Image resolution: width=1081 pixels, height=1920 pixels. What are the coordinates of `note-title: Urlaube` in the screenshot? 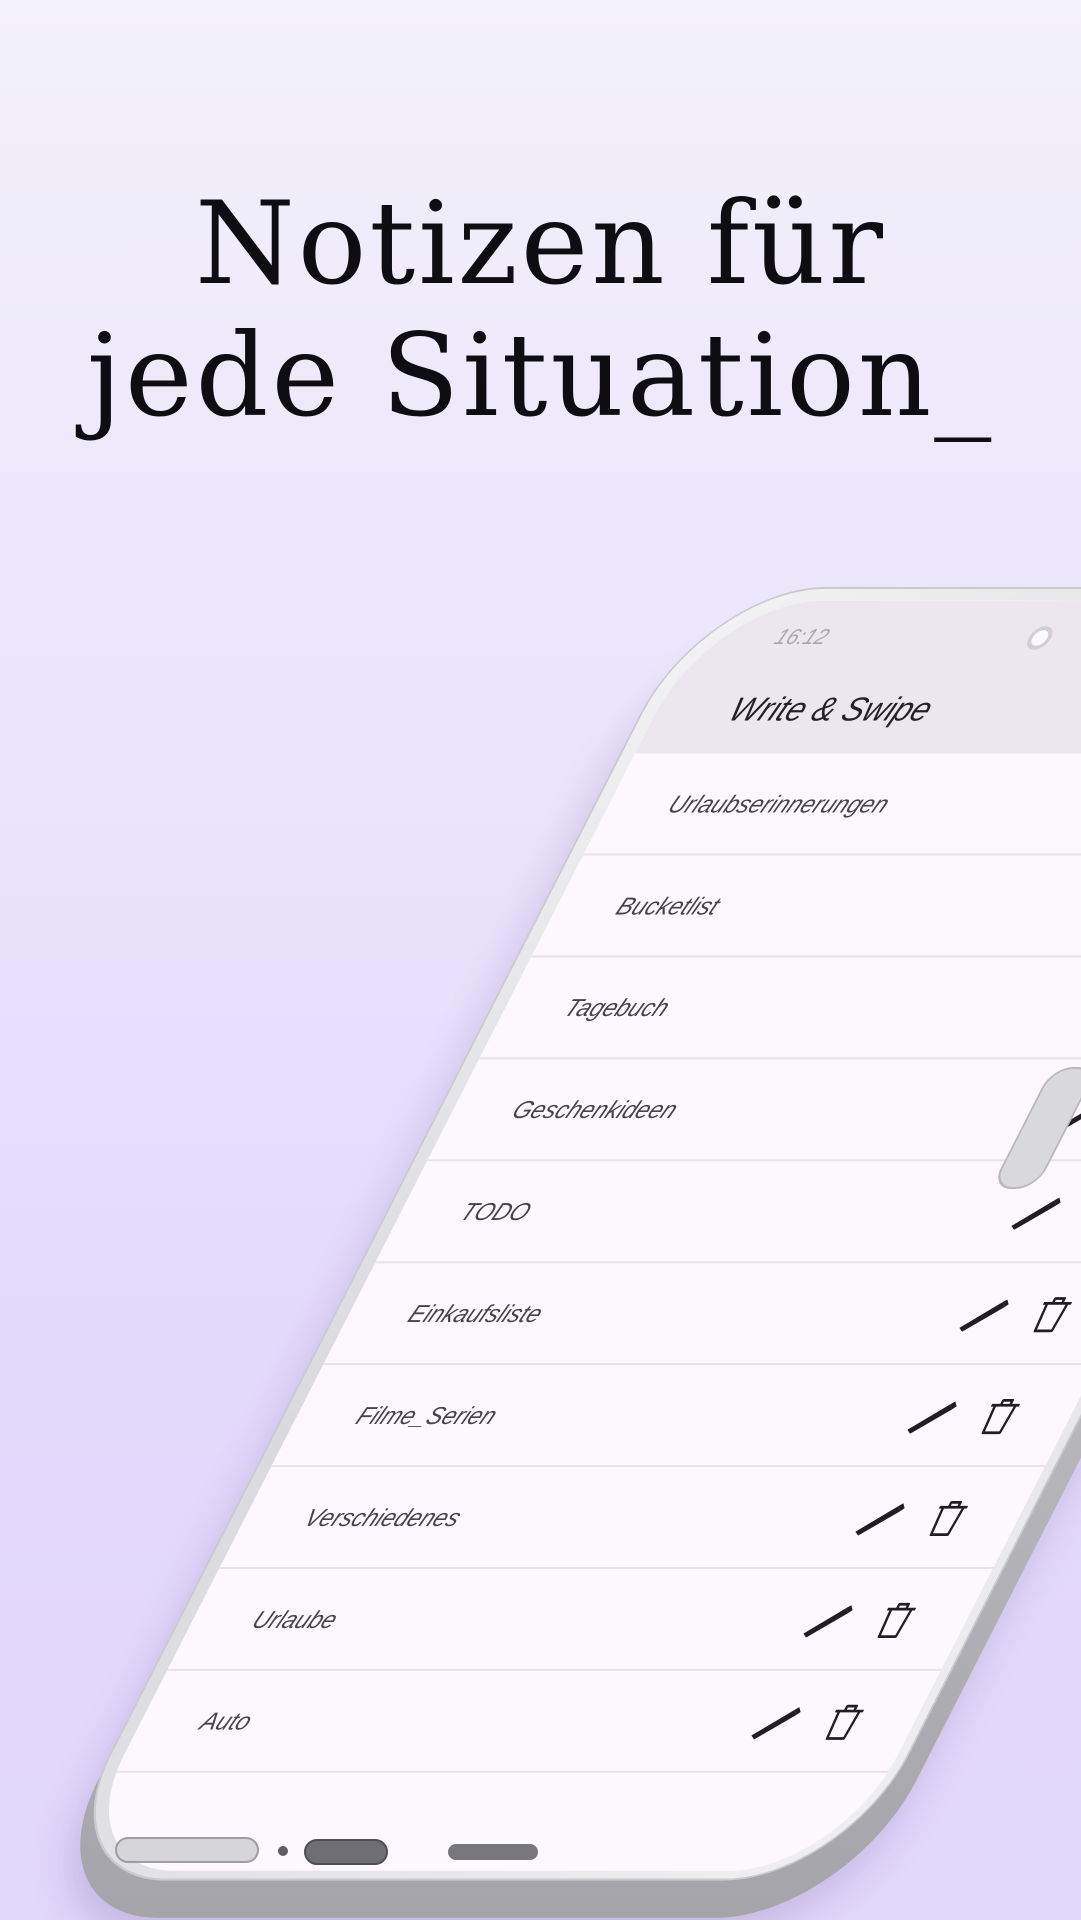 It's located at (295, 1620).